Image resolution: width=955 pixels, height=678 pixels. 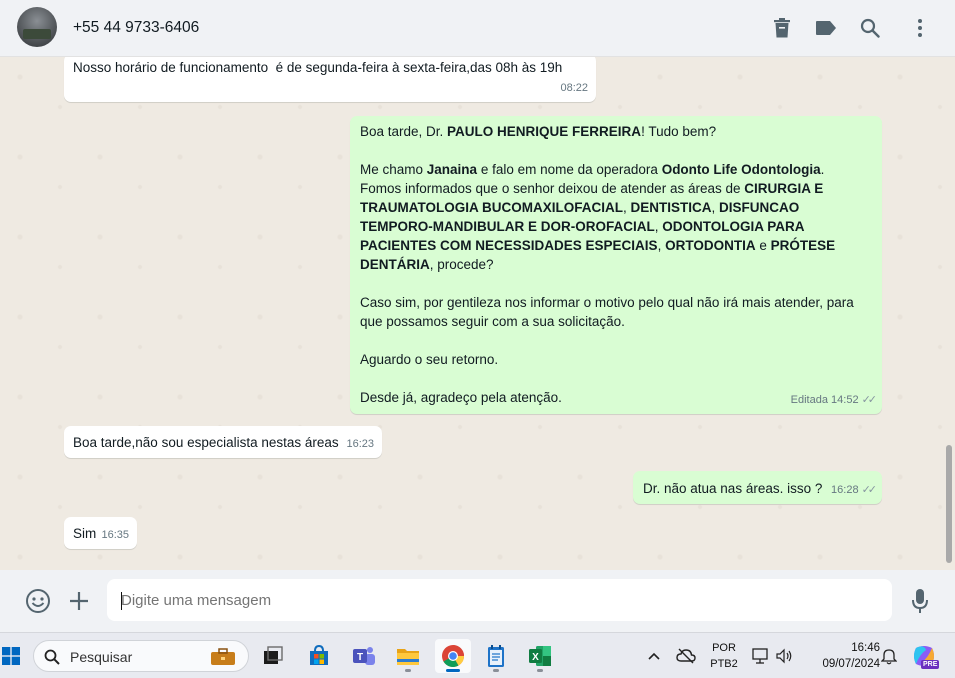 I want to click on search-placeholder: Pesquisar, so click(x=101, y=657).